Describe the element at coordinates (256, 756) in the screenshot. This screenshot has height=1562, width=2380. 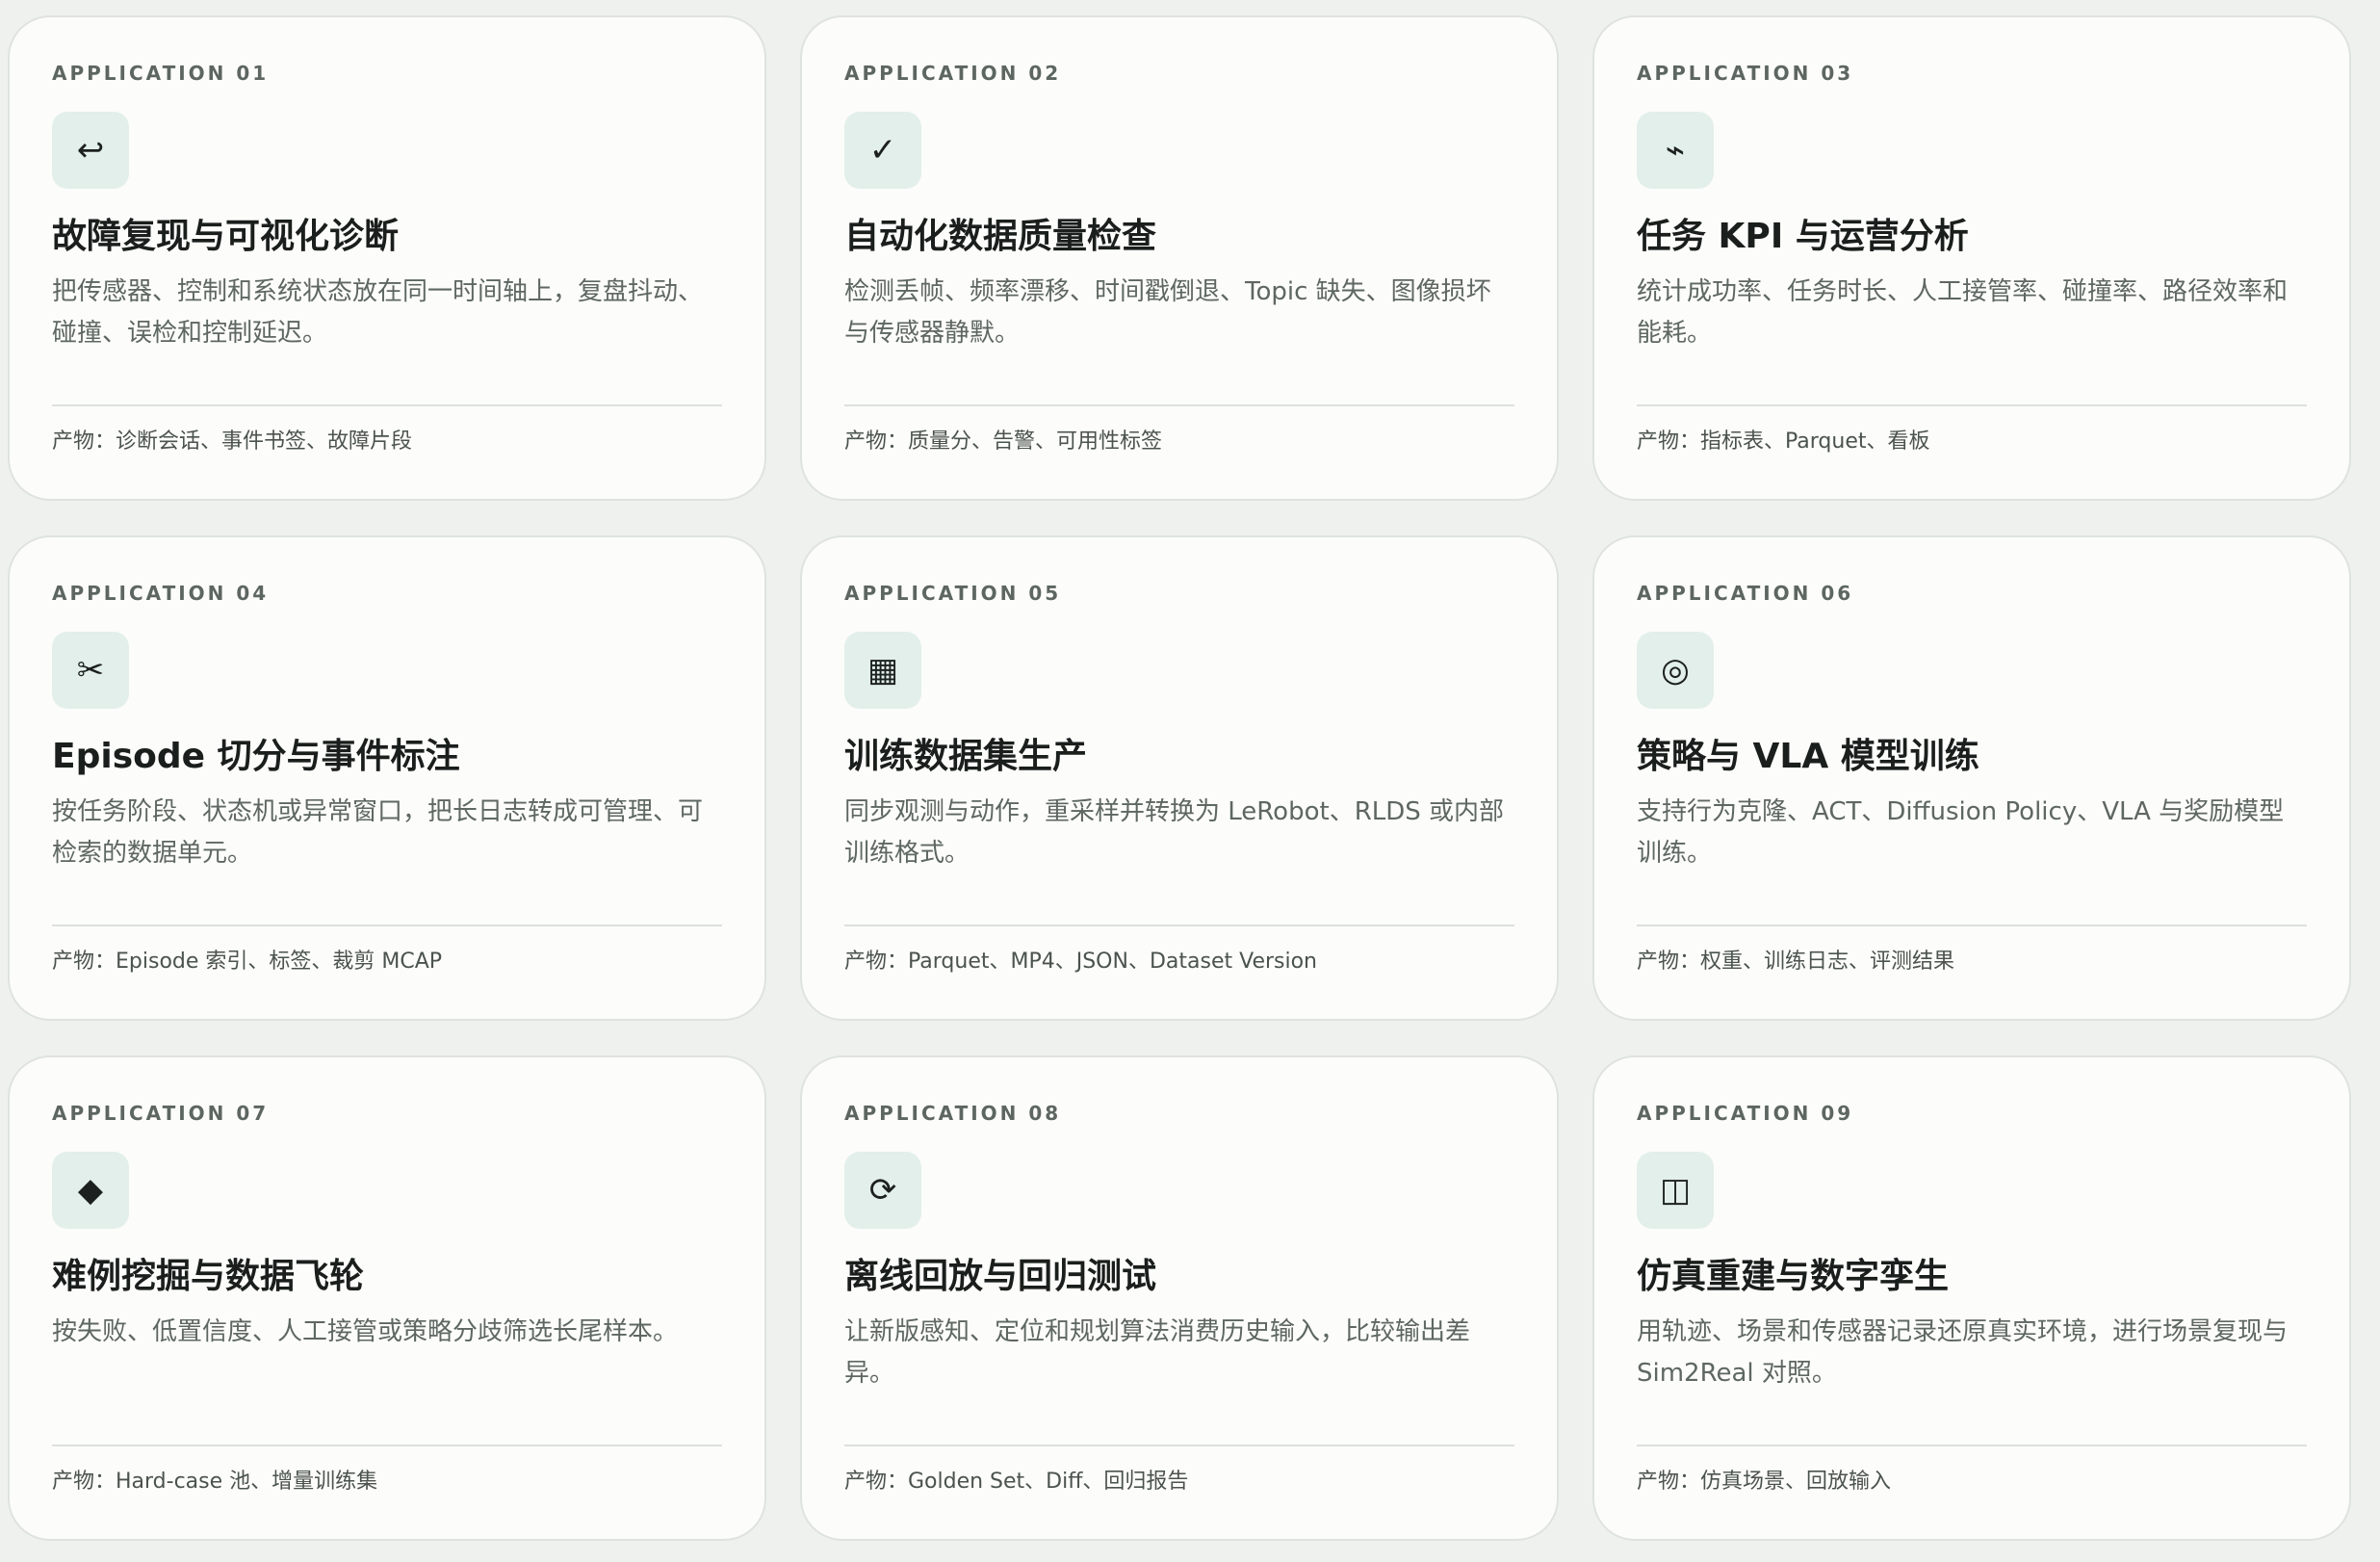
I see `application-title: Episode 切分与事件标注` at that location.